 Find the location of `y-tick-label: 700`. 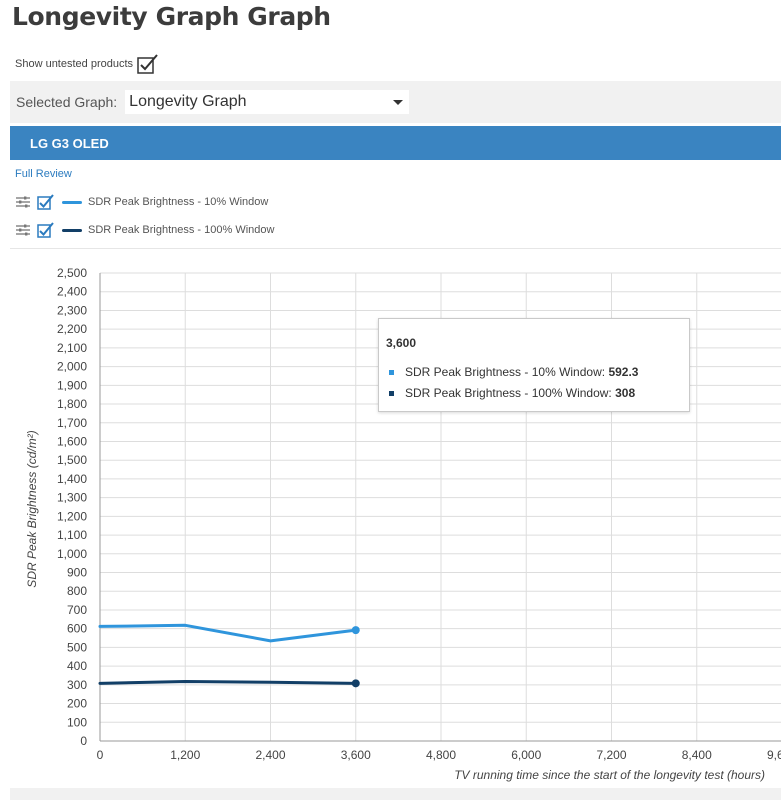

y-tick-label: 700 is located at coordinates (77, 610).